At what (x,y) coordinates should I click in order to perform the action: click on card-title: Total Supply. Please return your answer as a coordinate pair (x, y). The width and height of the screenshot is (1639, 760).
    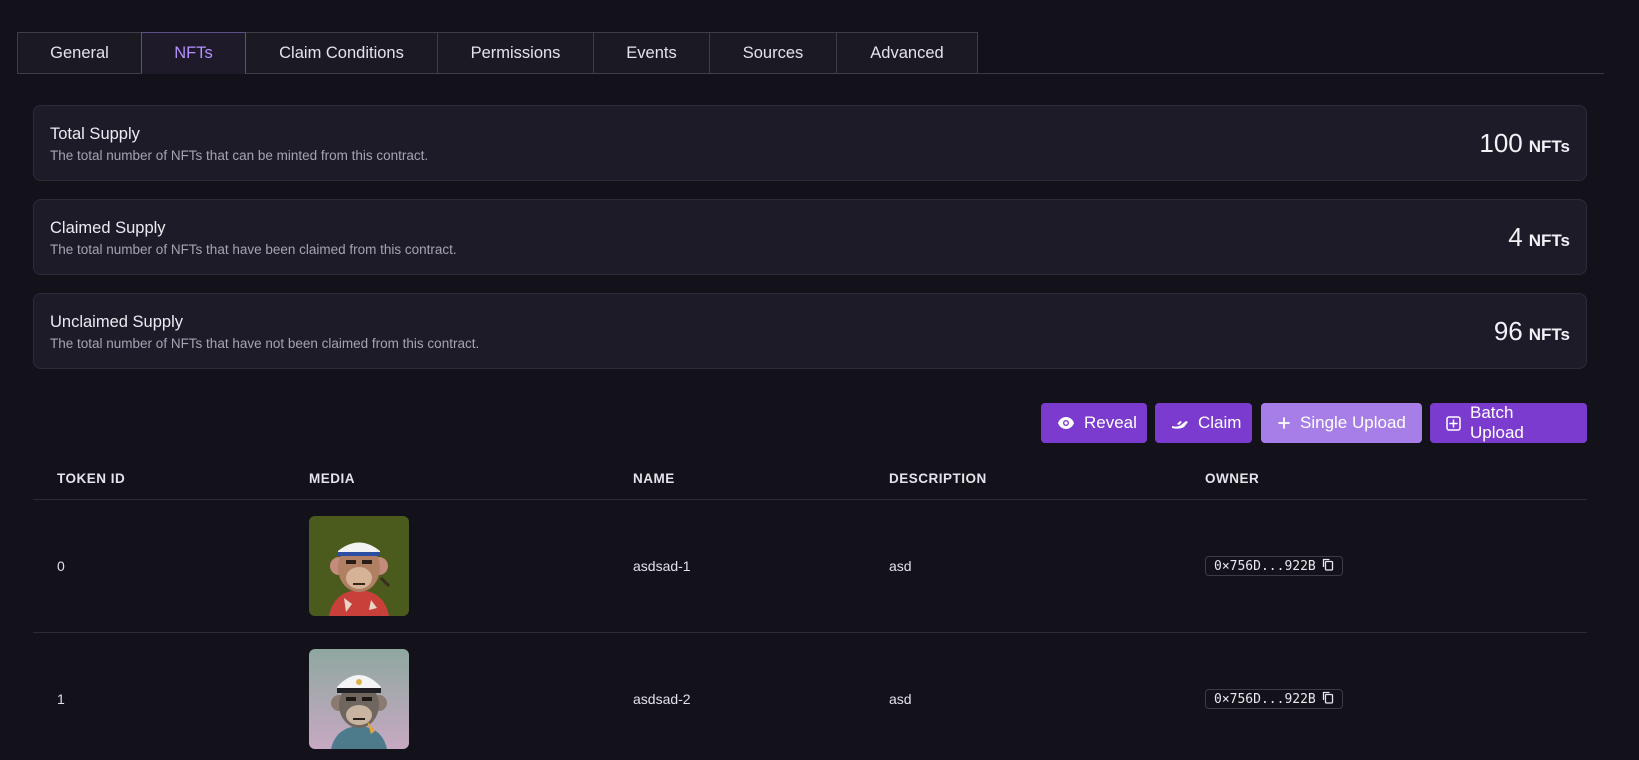
    Looking at the image, I should click on (95, 134).